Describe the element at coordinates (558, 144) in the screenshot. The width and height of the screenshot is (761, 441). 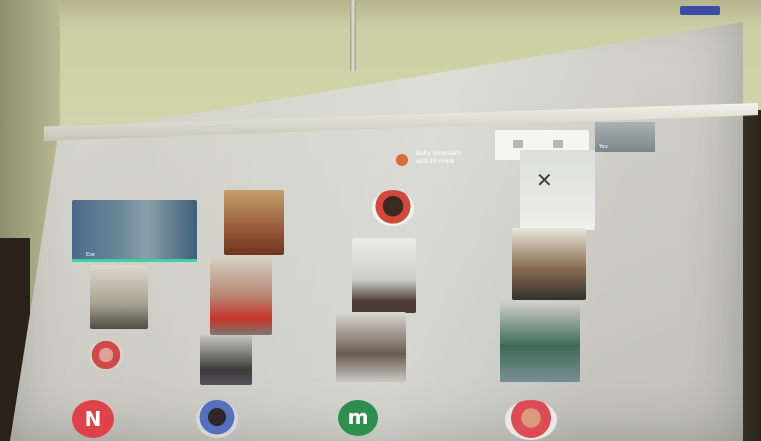
I see `share-icon` at that location.